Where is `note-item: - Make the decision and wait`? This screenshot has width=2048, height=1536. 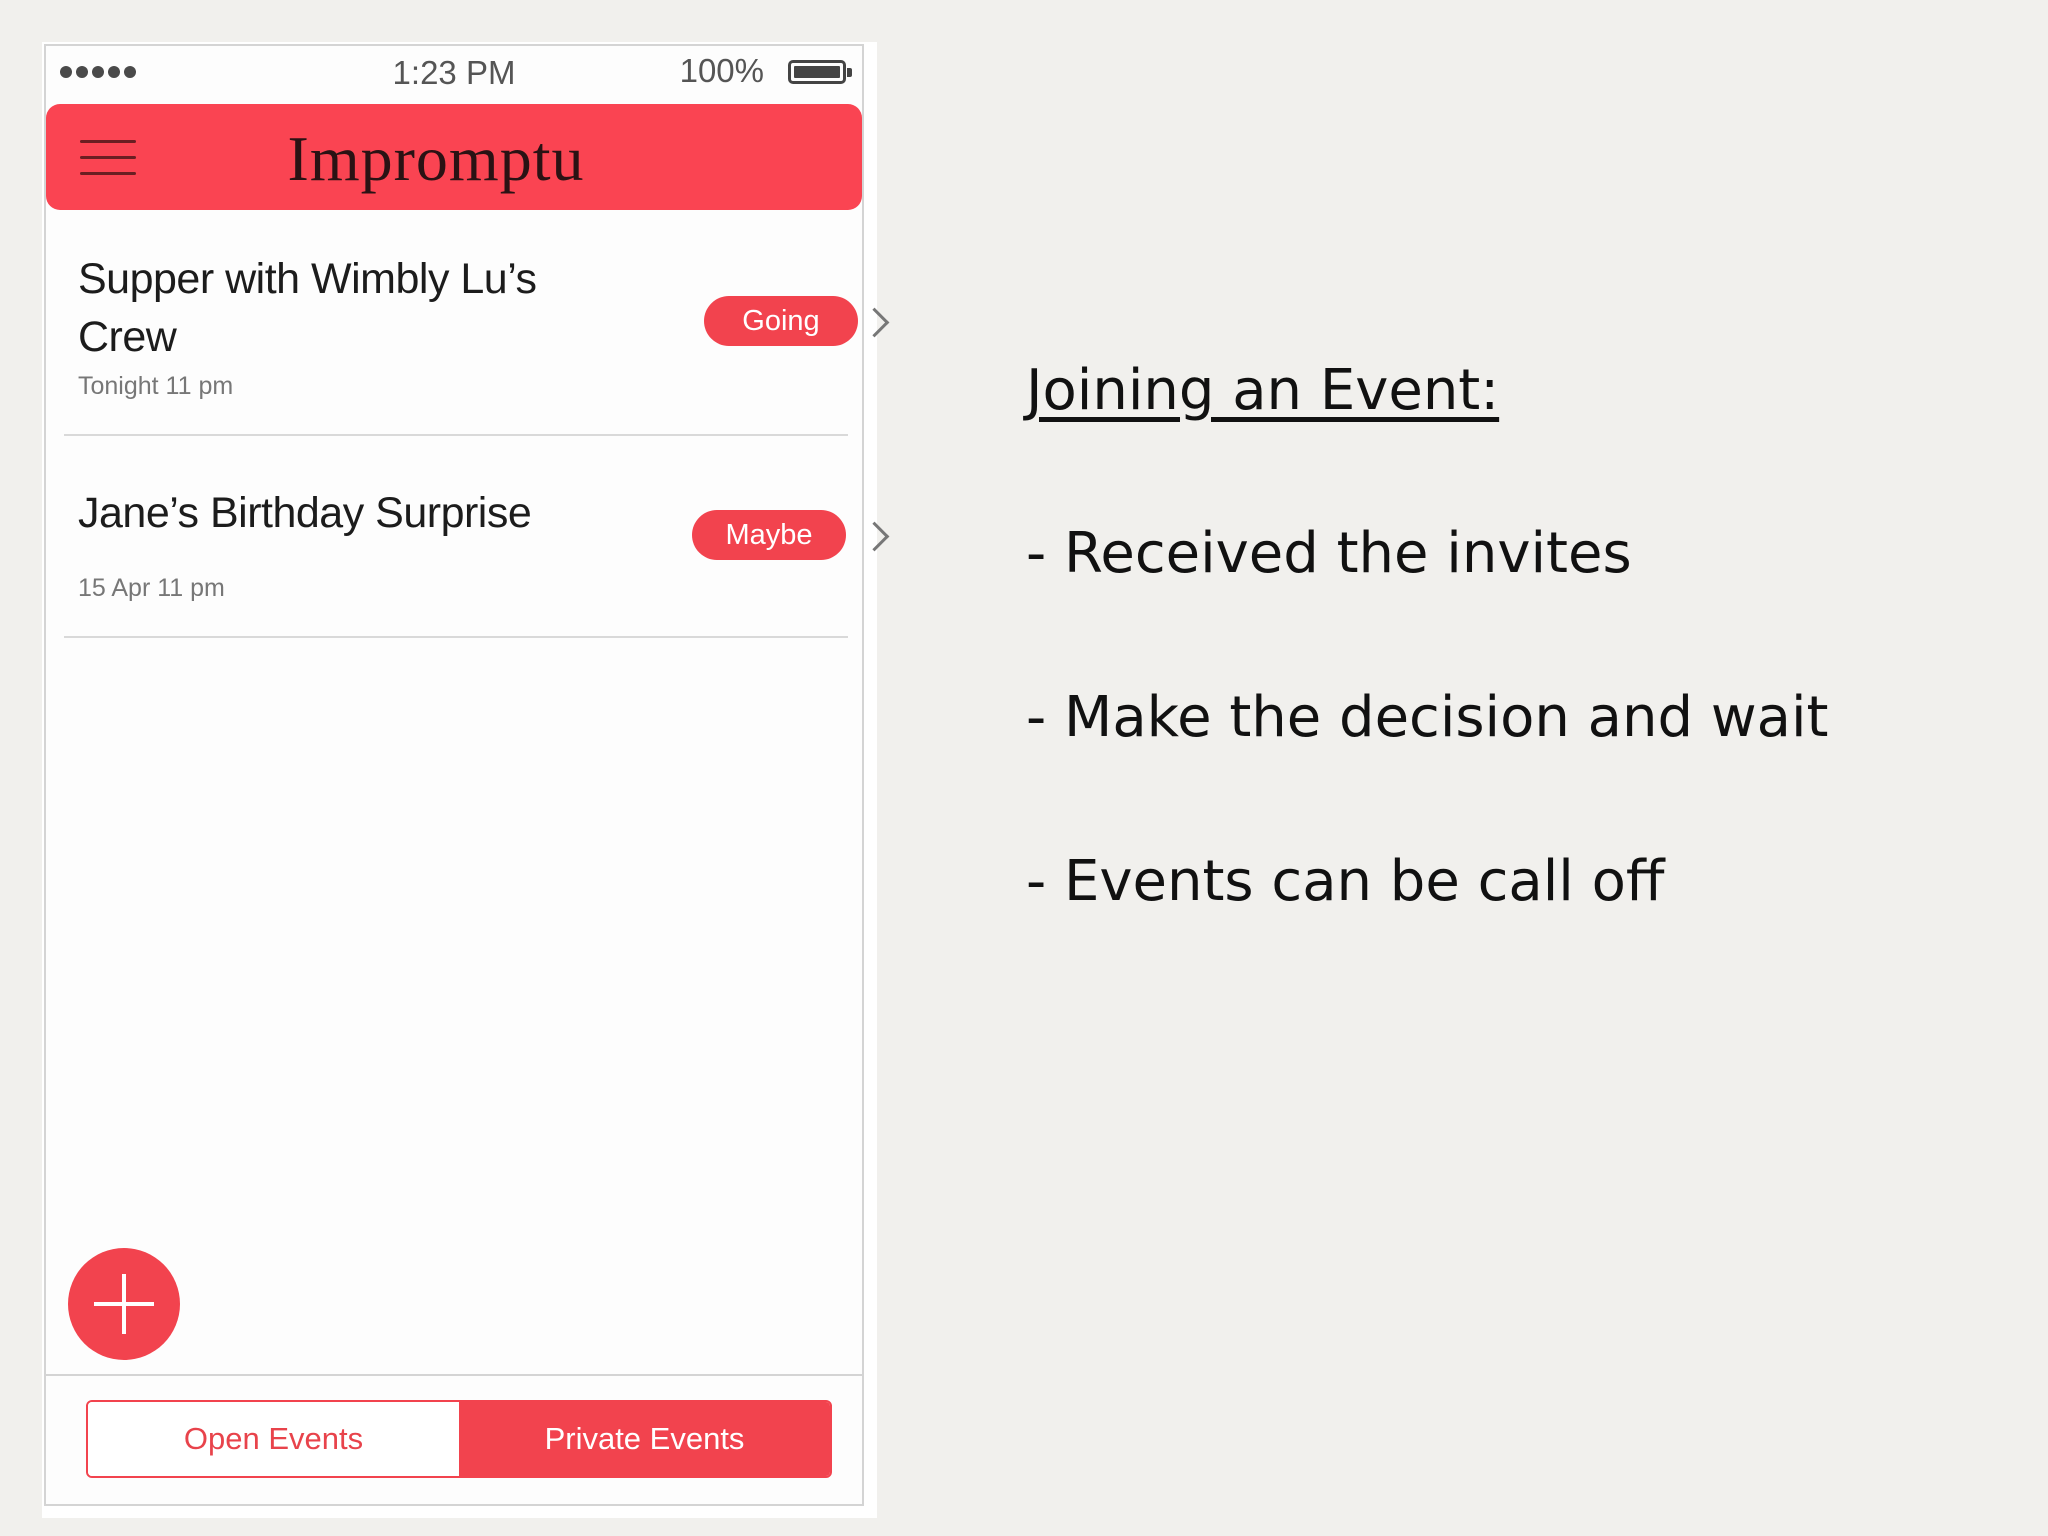 note-item: - Make the decision and wait is located at coordinates (1427, 717).